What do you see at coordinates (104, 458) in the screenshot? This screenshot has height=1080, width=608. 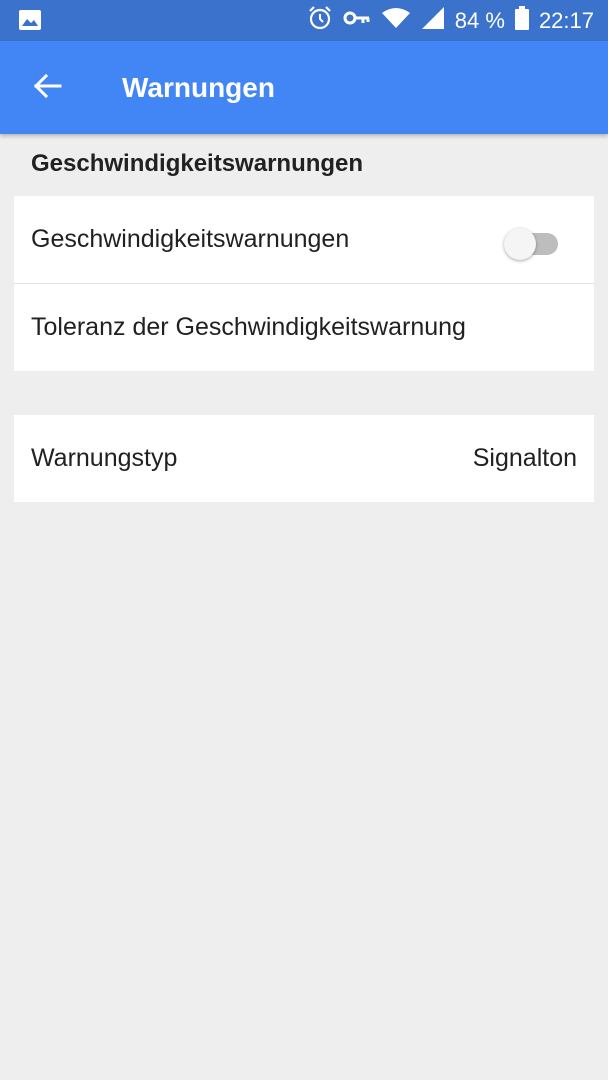 I see `warning-type-label: Warnungstyp` at bounding box center [104, 458].